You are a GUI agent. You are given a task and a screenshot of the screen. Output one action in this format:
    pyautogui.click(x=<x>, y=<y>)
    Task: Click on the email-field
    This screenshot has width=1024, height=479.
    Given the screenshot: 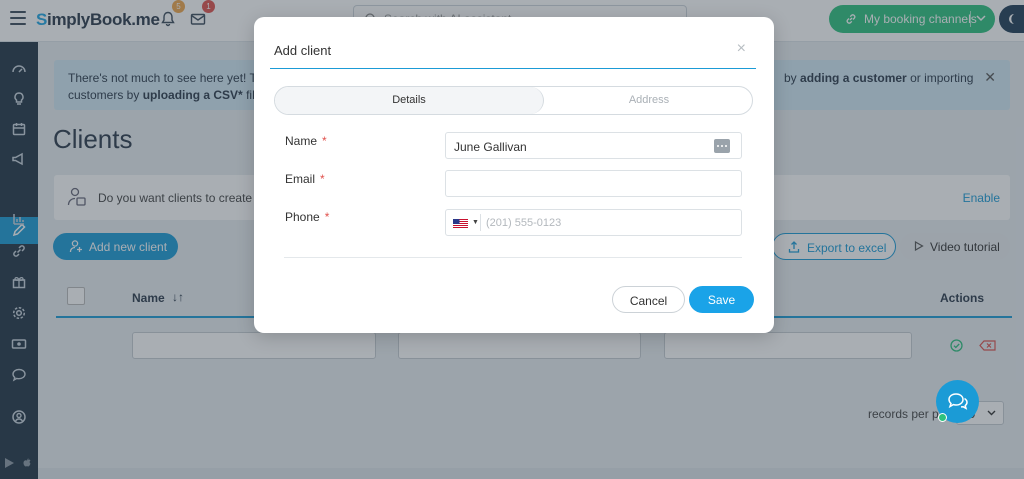 What is the action you would take?
    pyautogui.click(x=593, y=183)
    